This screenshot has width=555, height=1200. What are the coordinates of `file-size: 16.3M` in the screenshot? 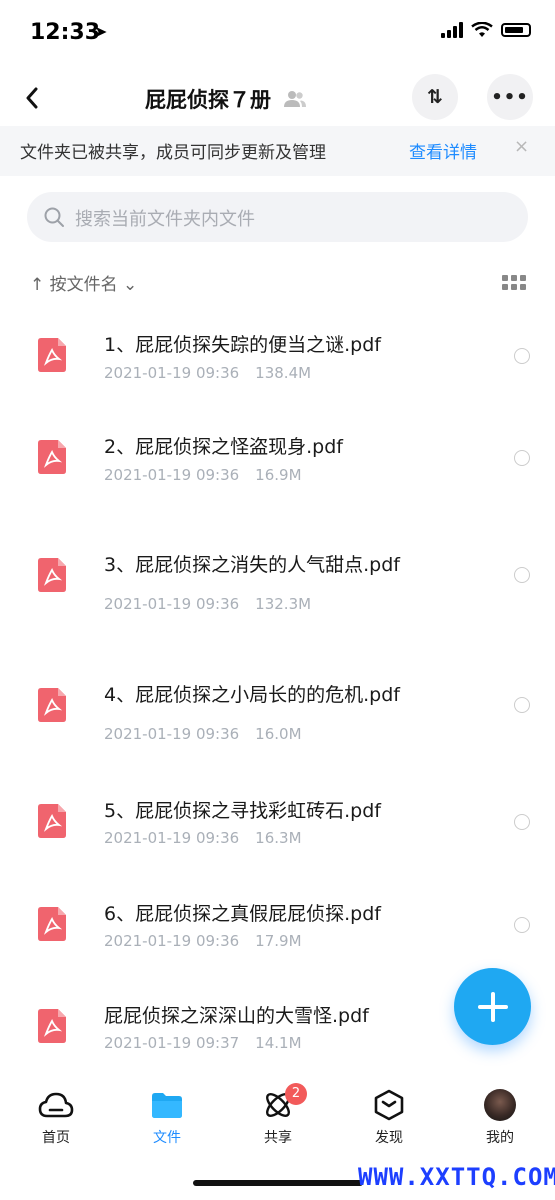 It's located at (278, 838).